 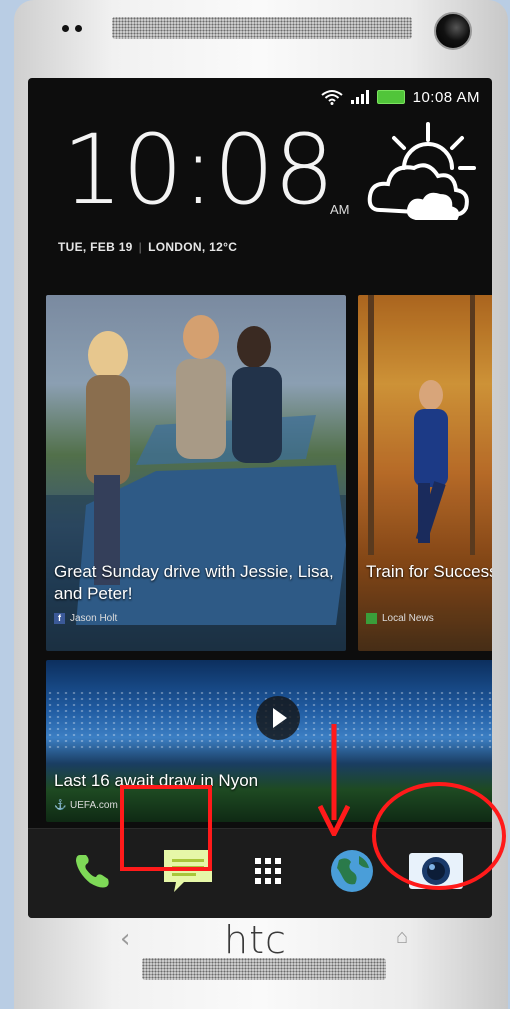 What do you see at coordinates (72, 28) in the screenshot?
I see `proximity-sensor` at bounding box center [72, 28].